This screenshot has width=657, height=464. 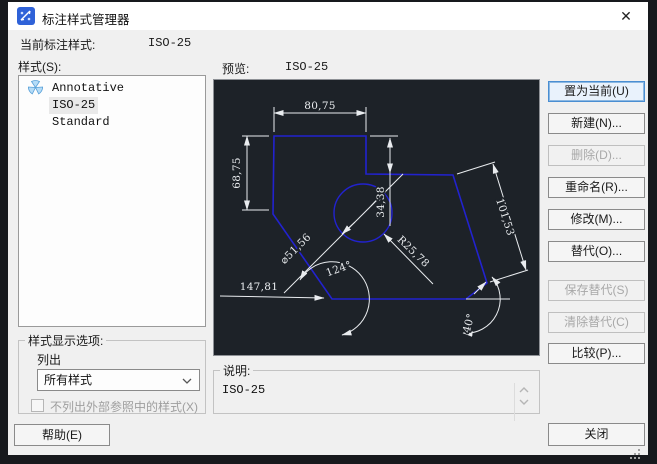 What do you see at coordinates (635, 455) in the screenshot?
I see `resize-grip` at bounding box center [635, 455].